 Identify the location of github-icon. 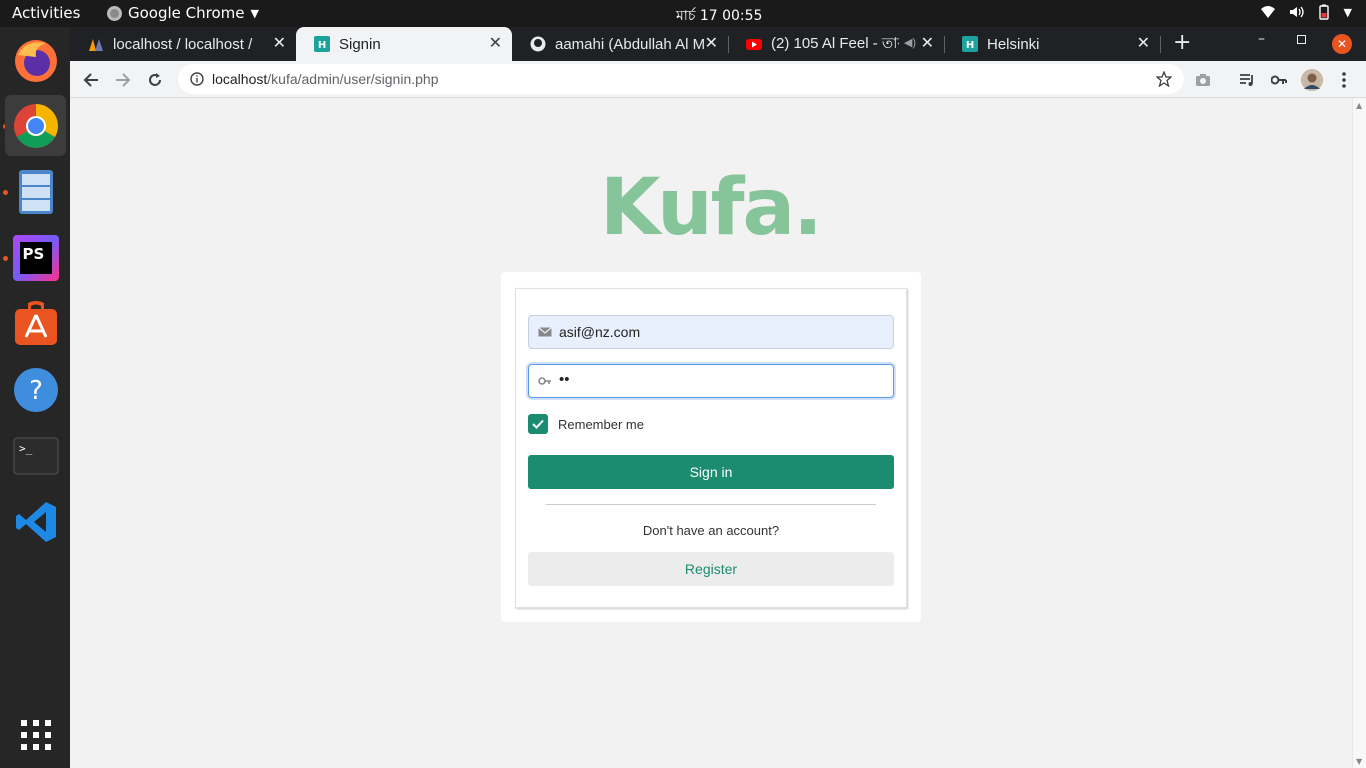
(538, 44).